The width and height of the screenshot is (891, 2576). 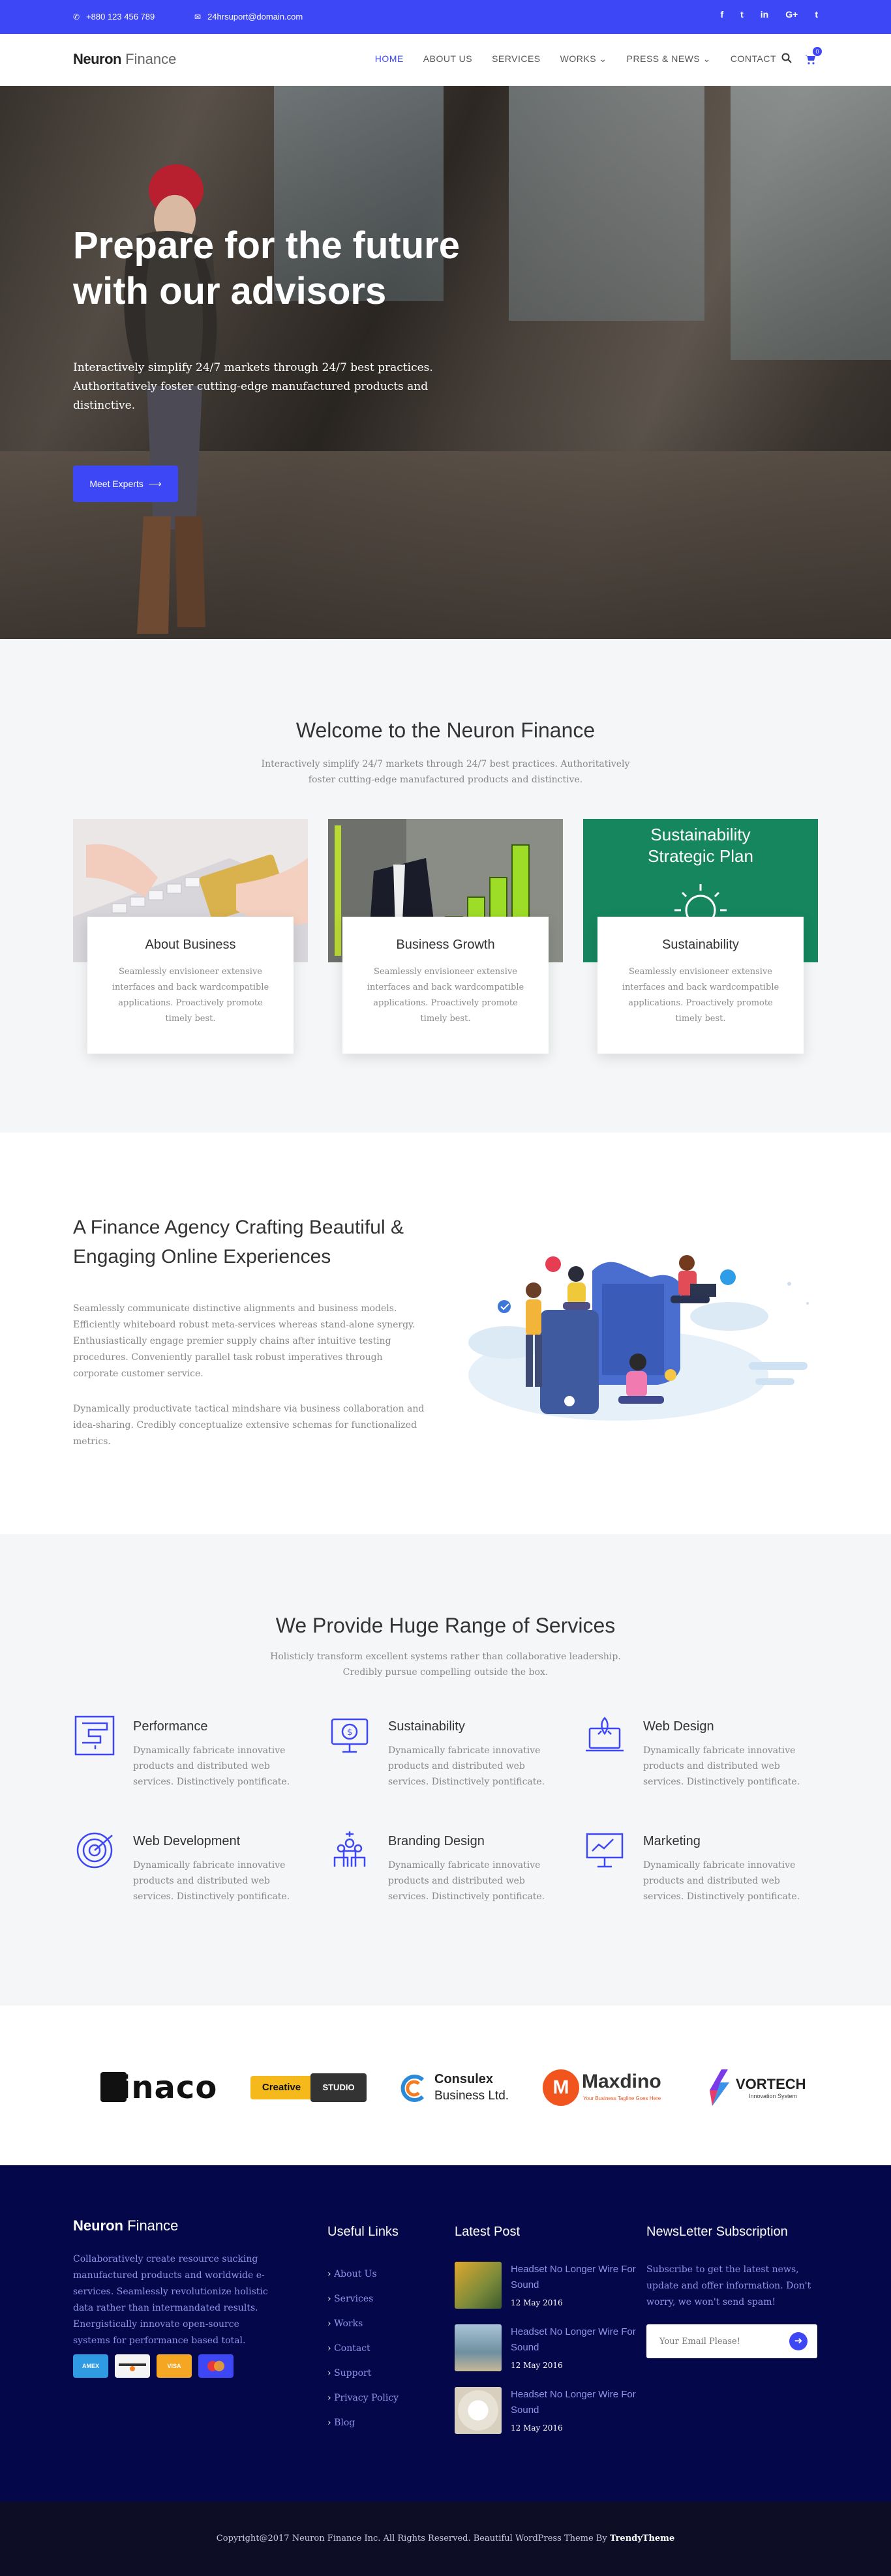 I want to click on footer-link-services: Services, so click(x=363, y=2299).